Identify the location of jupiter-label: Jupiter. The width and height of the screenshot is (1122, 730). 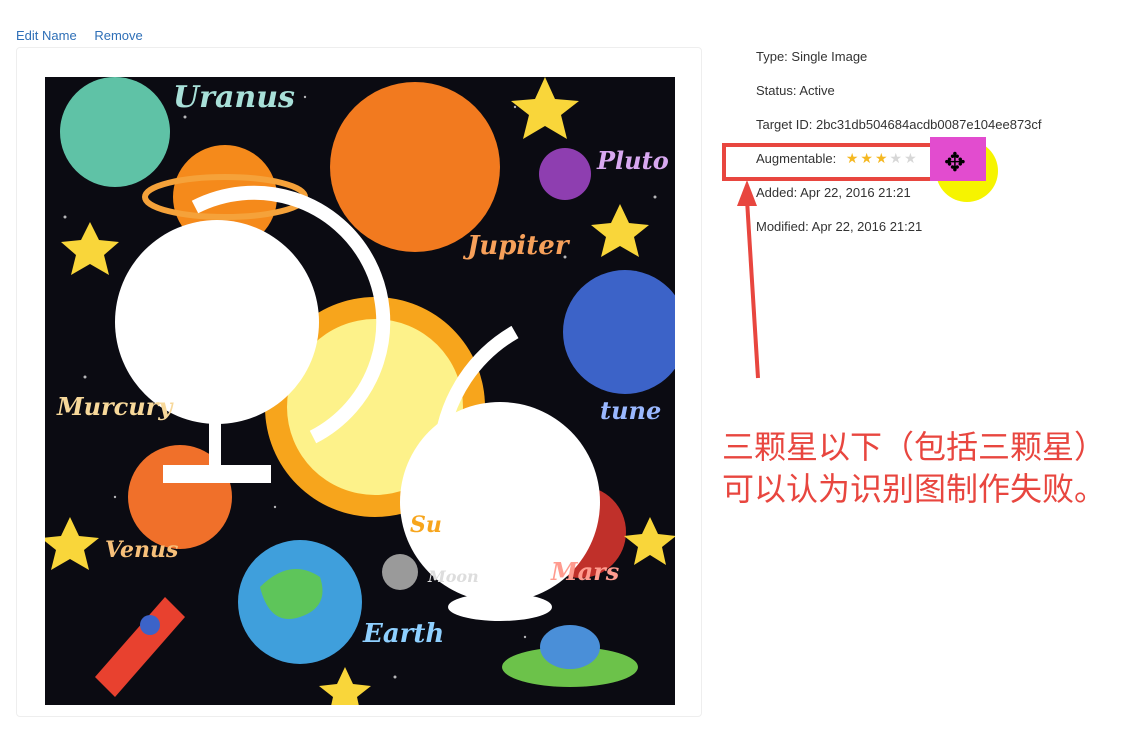
(516, 246).